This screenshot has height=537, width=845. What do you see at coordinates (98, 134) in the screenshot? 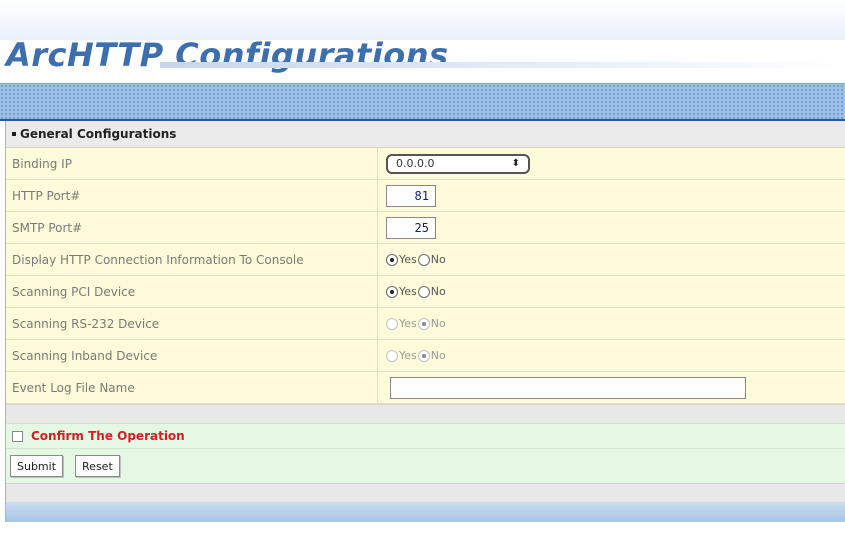
I see `section-title: General Configurations` at bounding box center [98, 134].